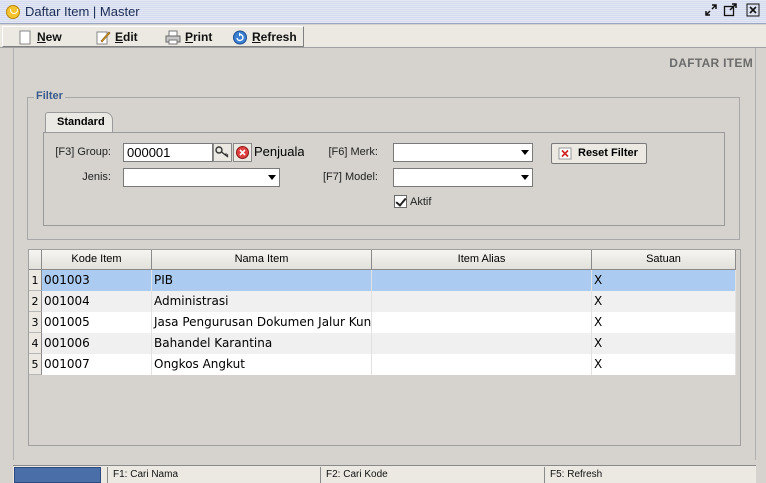  What do you see at coordinates (664, 260) in the screenshot?
I see `column-header-satuan: Satuan` at bounding box center [664, 260].